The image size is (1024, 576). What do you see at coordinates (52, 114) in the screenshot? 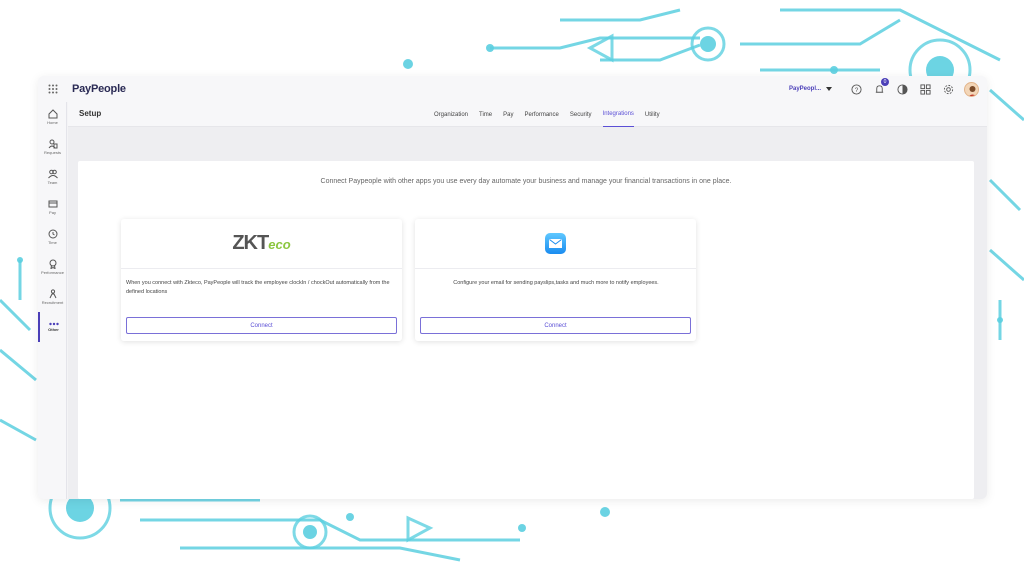
I see `home-icon` at bounding box center [52, 114].